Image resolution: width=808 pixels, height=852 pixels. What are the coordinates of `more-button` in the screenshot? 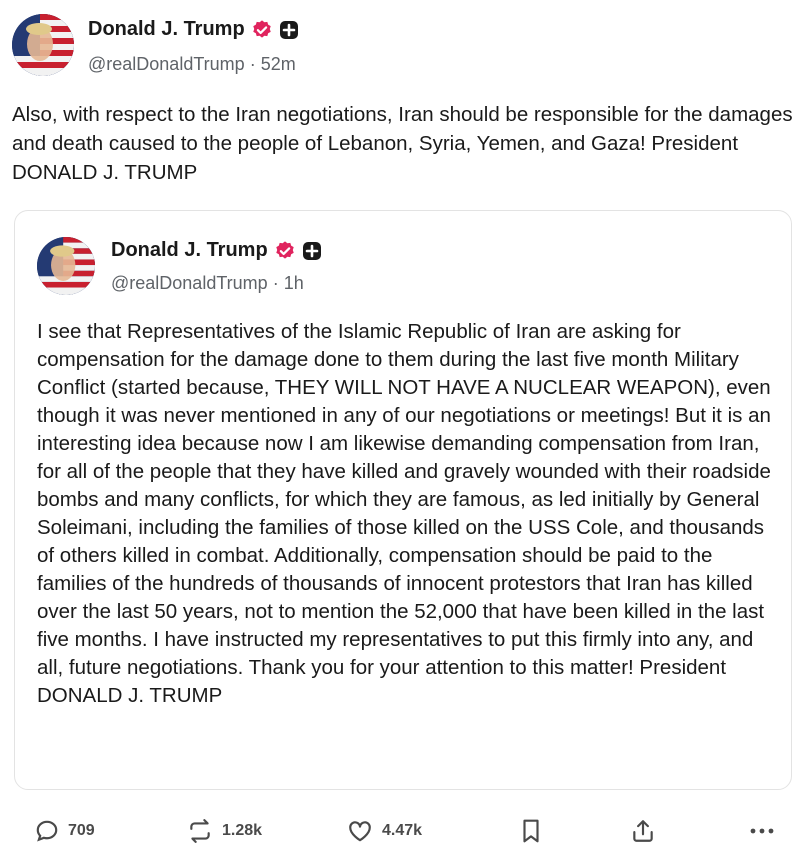 It's located at (762, 831).